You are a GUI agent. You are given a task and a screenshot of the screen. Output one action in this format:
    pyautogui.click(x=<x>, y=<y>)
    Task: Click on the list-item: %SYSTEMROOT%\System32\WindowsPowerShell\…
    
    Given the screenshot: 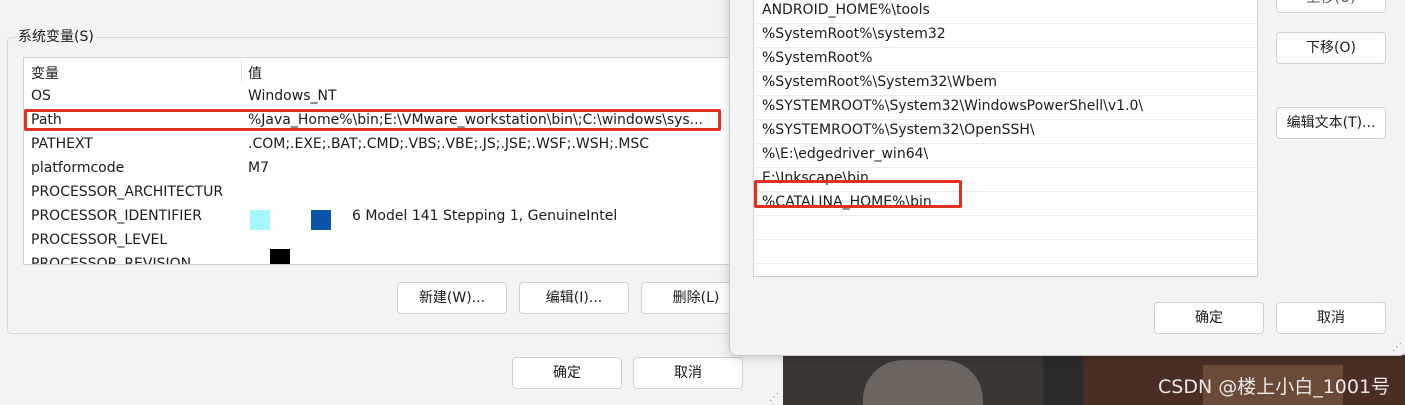 What is the action you would take?
    pyautogui.click(x=1005, y=108)
    